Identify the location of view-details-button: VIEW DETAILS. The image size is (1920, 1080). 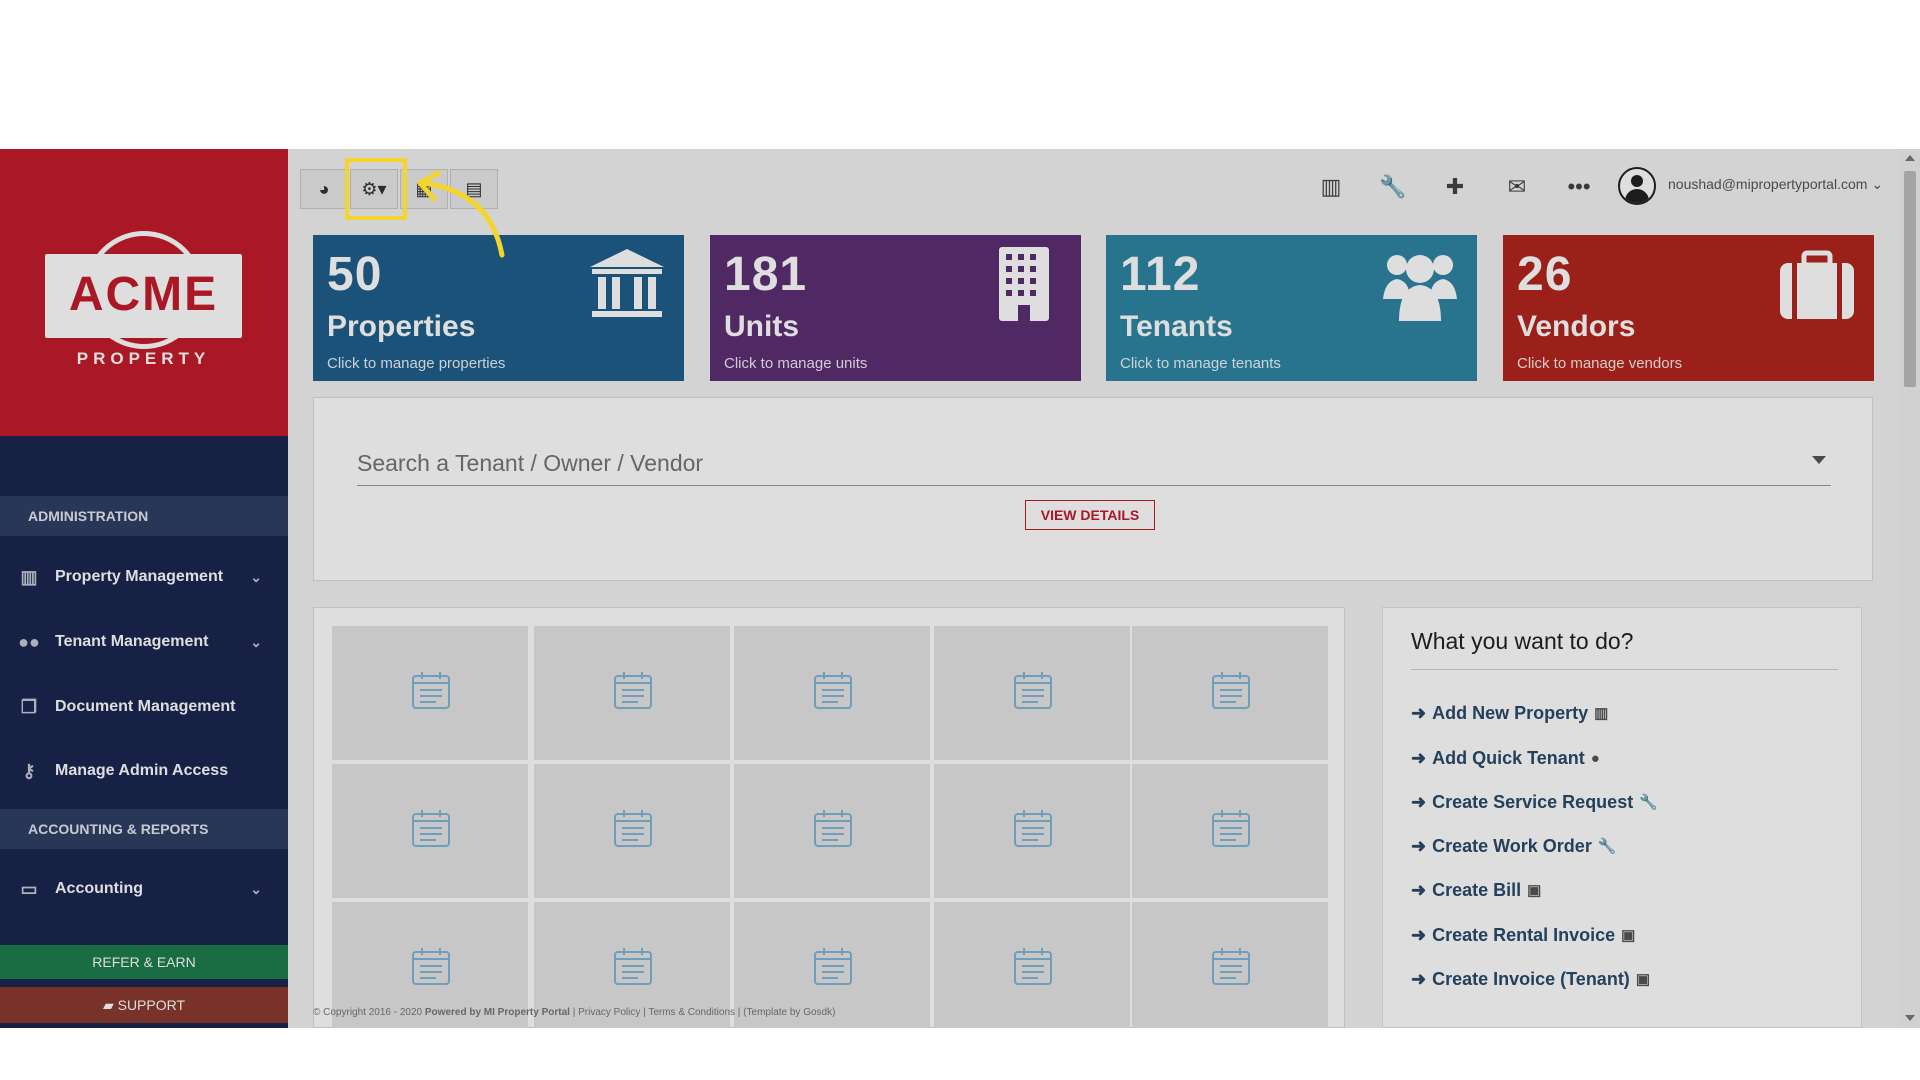
(1090, 515).